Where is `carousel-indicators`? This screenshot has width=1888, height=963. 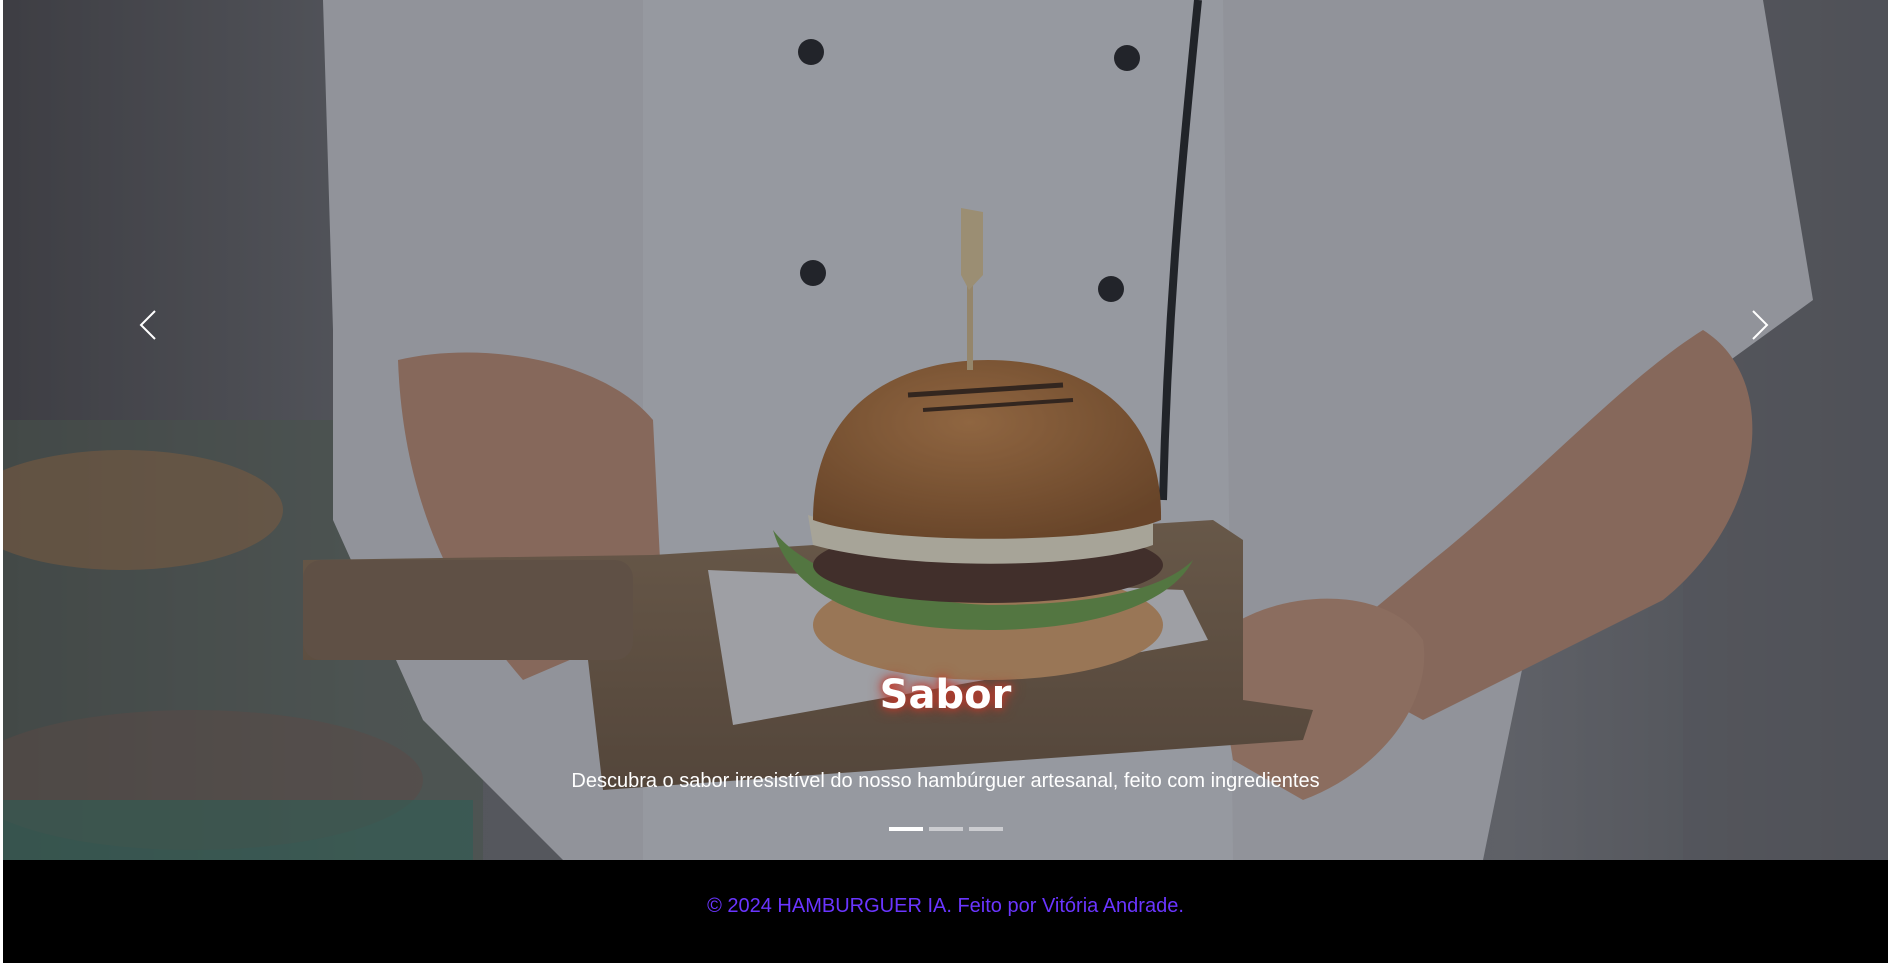 carousel-indicators is located at coordinates (945, 829).